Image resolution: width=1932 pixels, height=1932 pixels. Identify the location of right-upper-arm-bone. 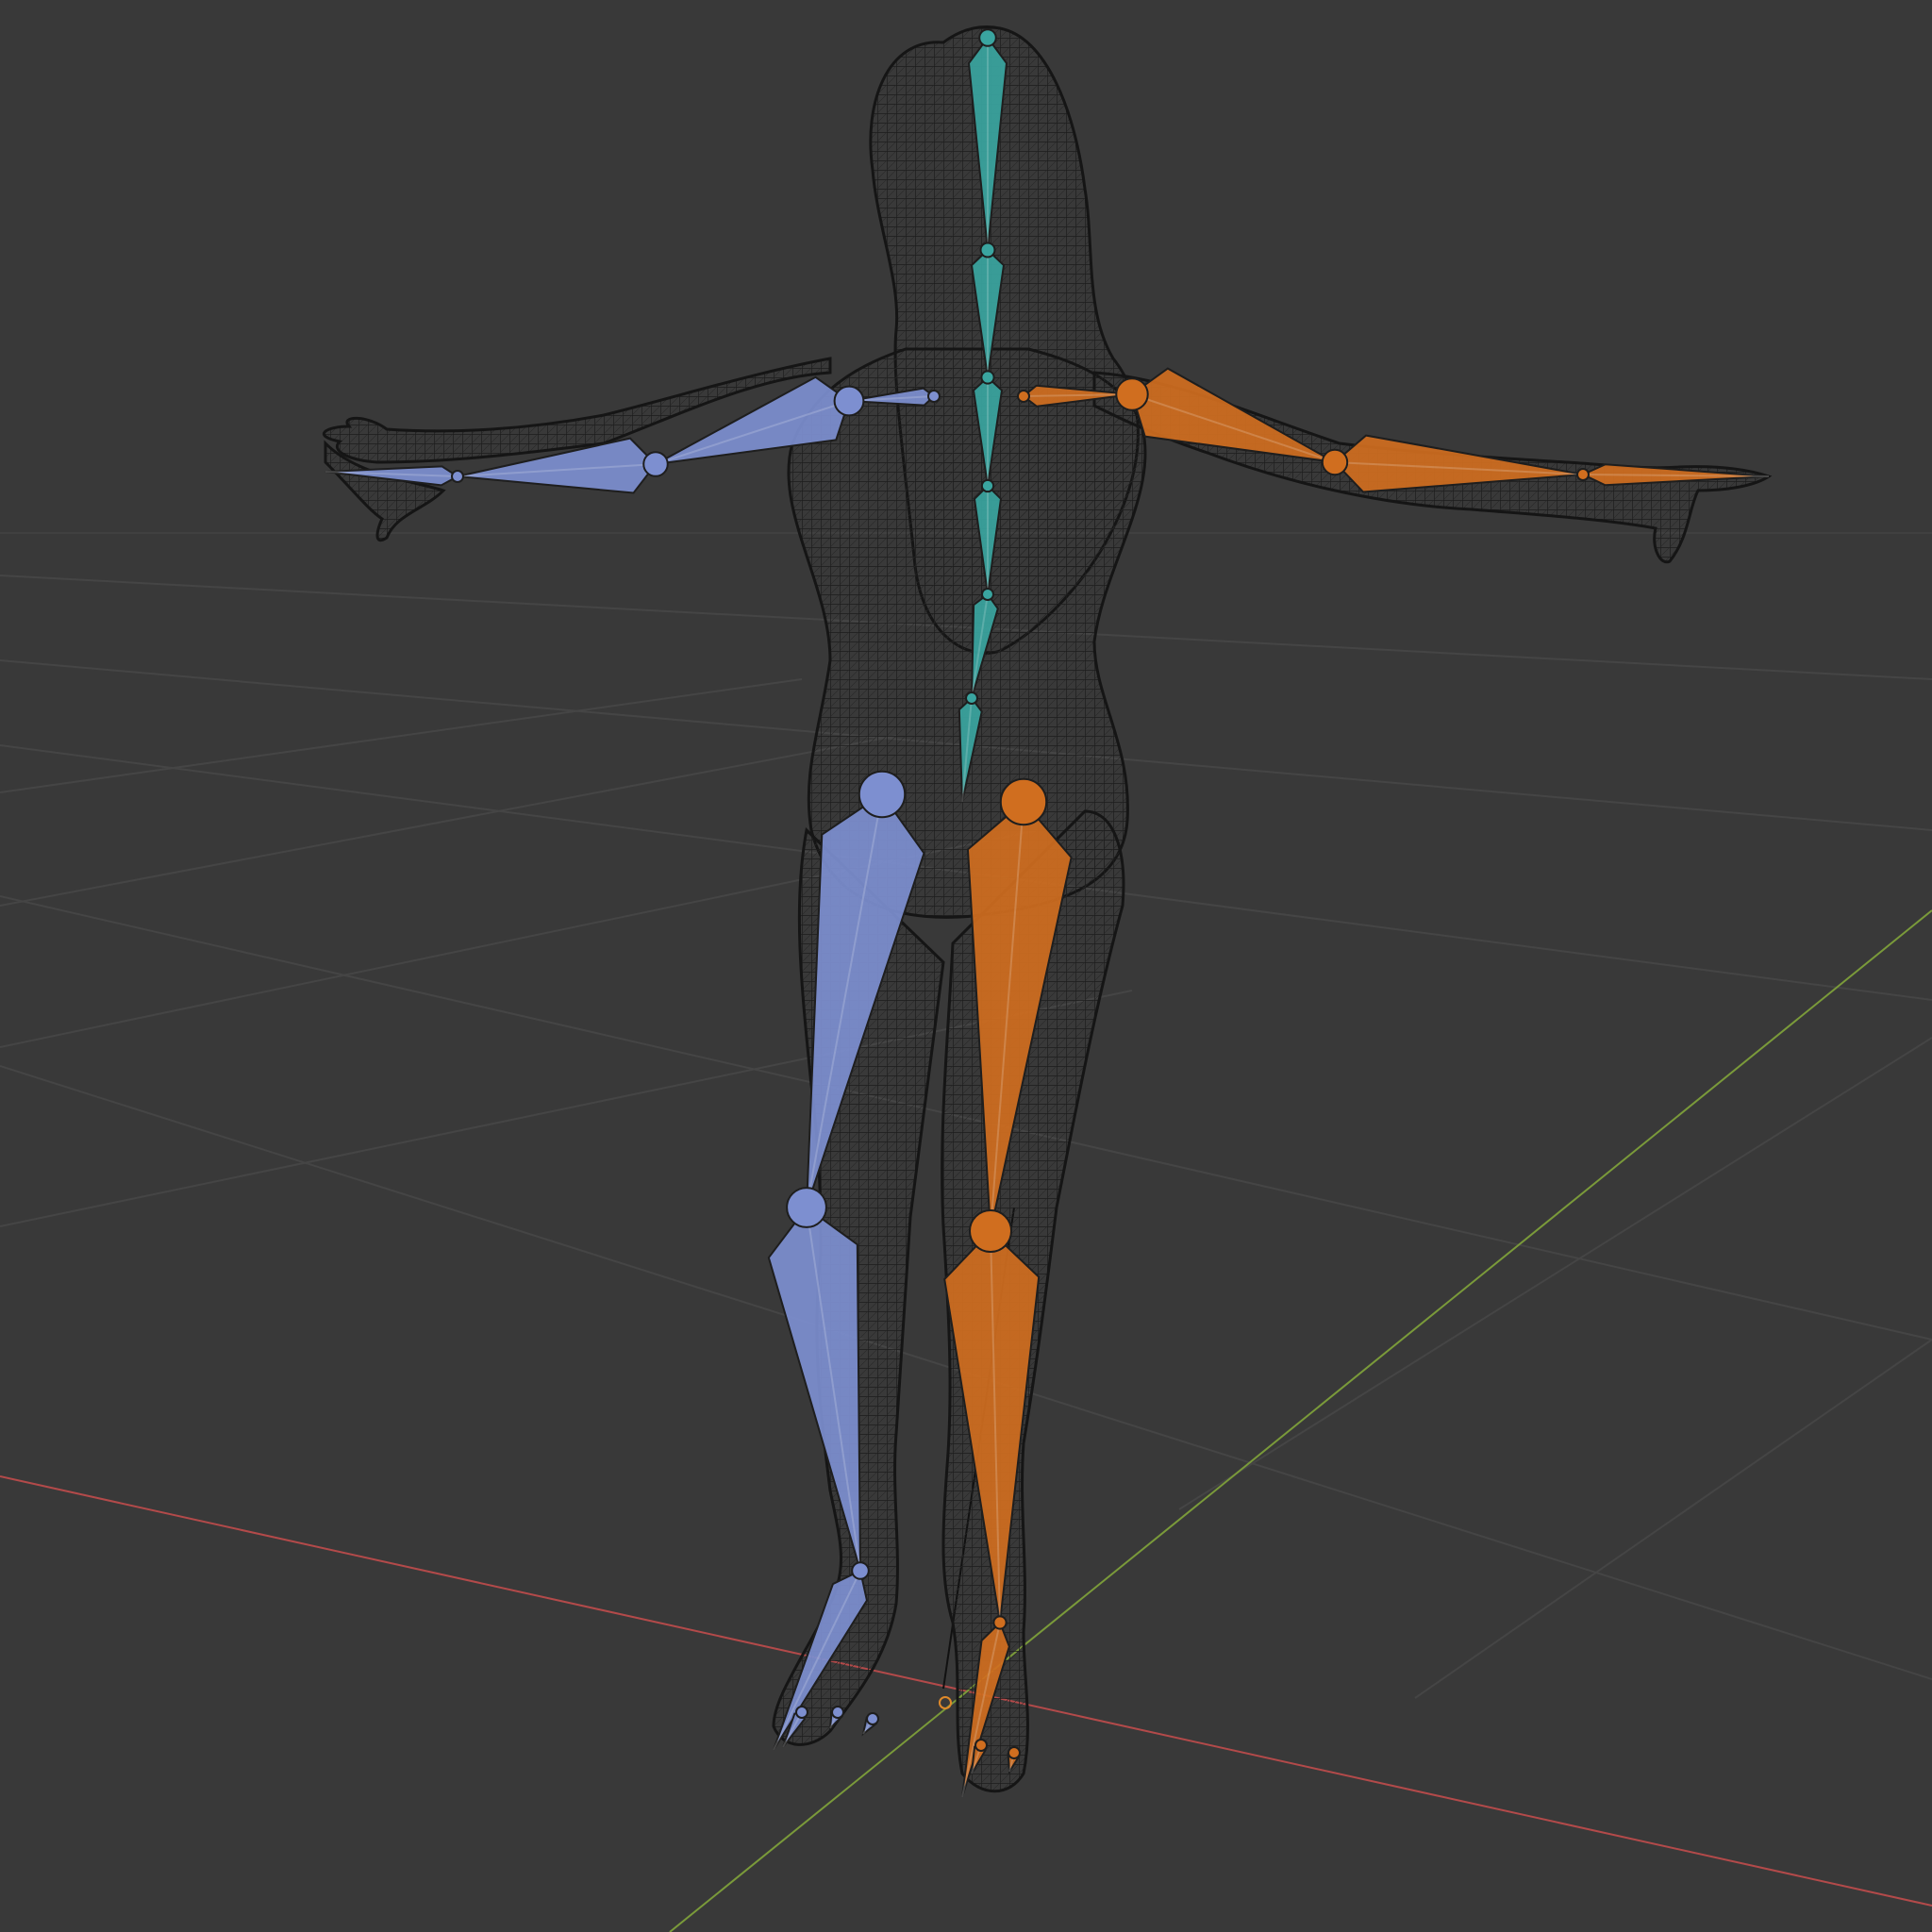
(1233, 415).